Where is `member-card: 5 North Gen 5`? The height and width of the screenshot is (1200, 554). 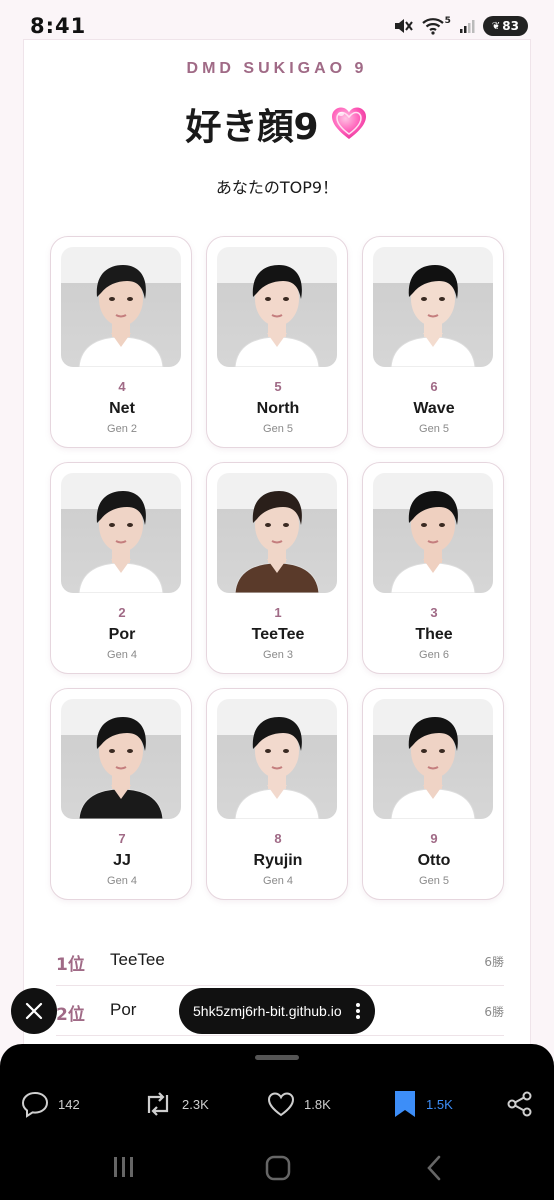
member-card: 5 North Gen 5 is located at coordinates (277, 342).